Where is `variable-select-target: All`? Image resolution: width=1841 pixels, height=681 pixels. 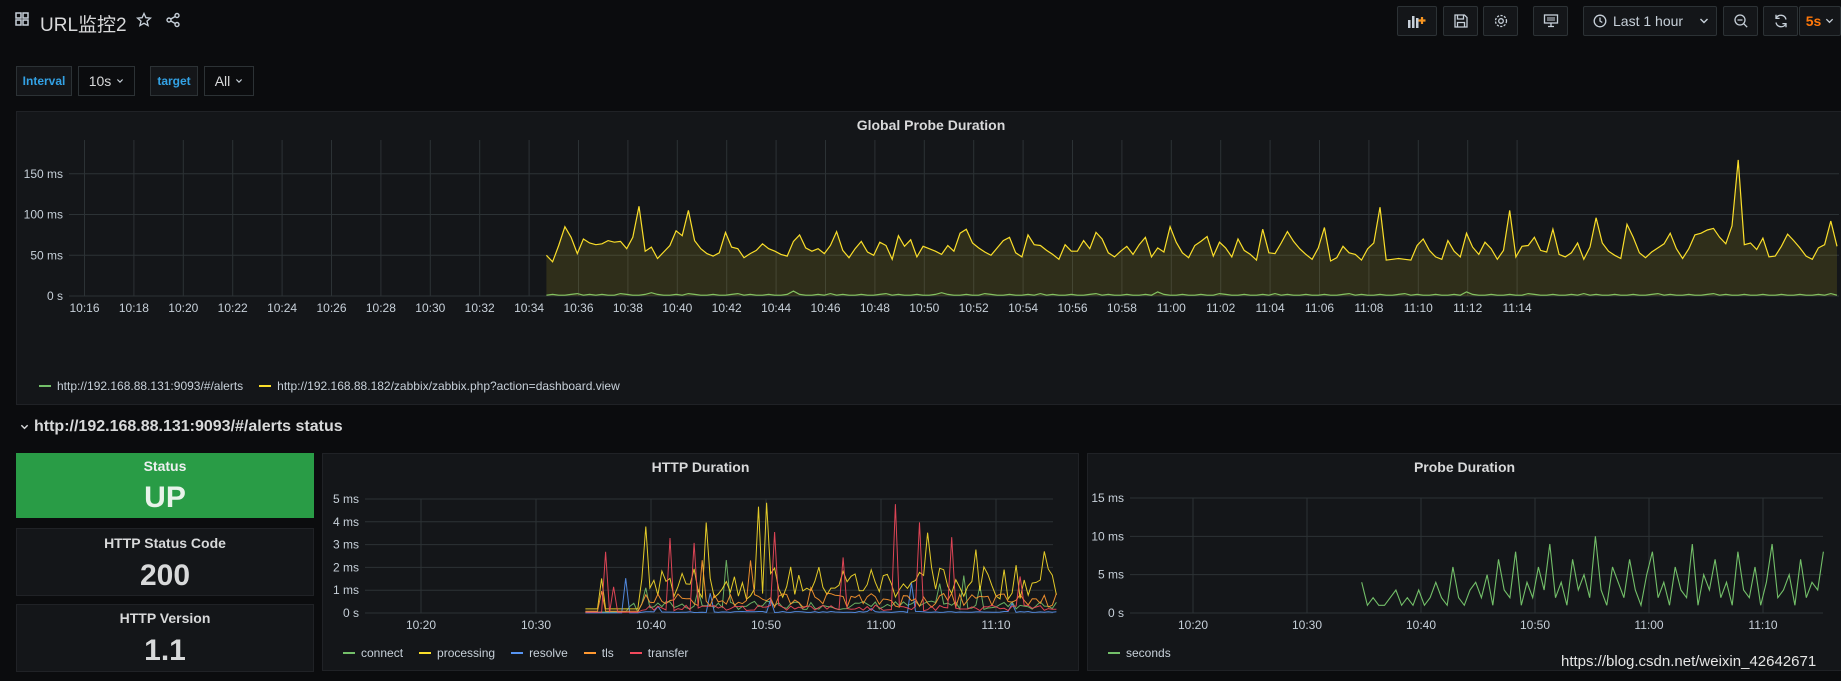 variable-select-target: All is located at coordinates (229, 81).